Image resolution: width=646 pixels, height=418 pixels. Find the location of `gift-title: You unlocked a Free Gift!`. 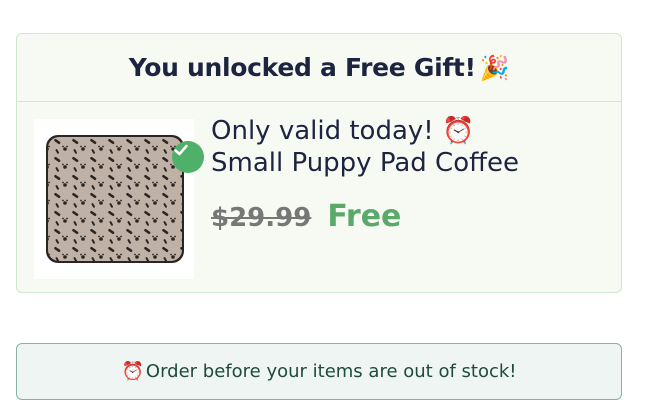

gift-title: You unlocked a Free Gift! is located at coordinates (302, 67).